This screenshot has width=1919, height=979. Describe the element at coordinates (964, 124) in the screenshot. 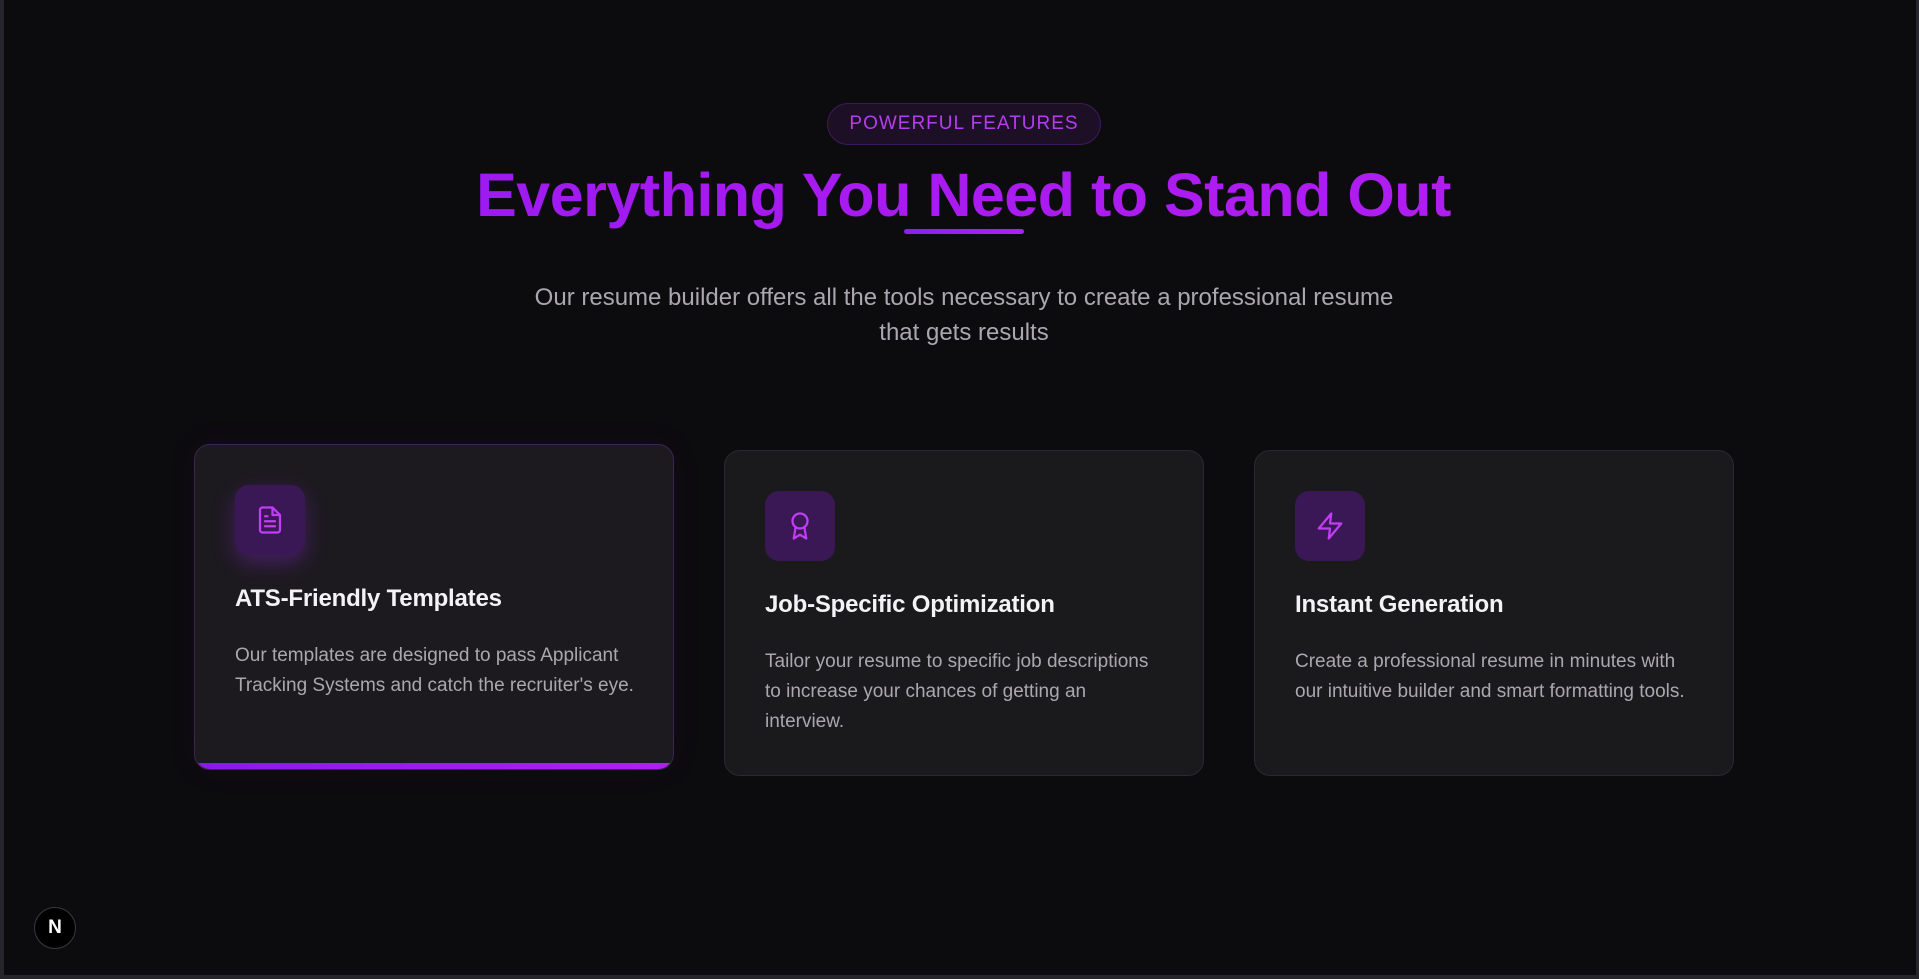

I see `section-badge: POWERFUL FEATURES` at that location.